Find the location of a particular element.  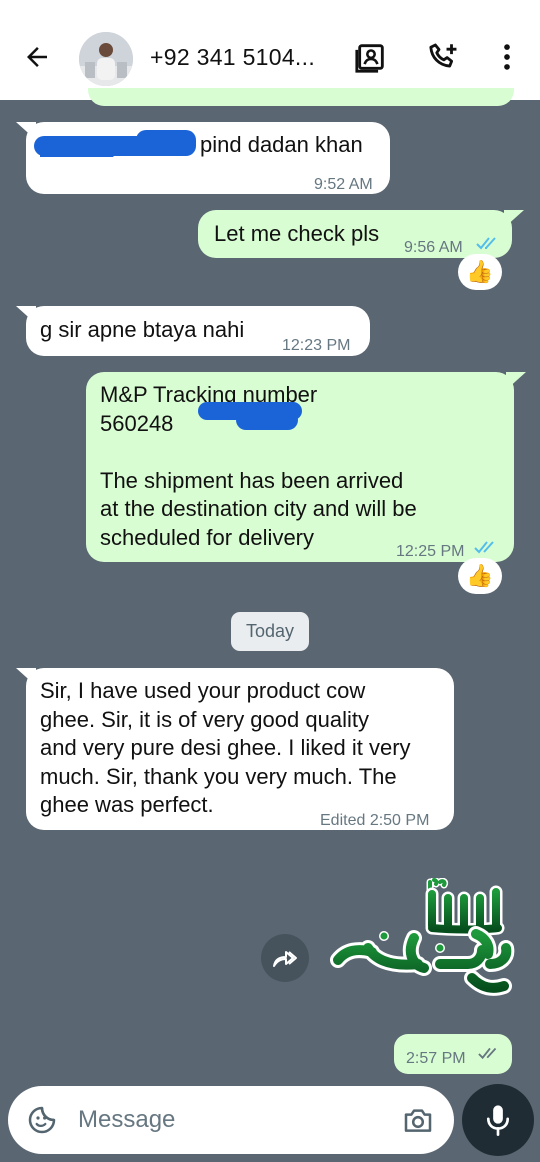

message-text: Let me check pls is located at coordinates (297, 233).